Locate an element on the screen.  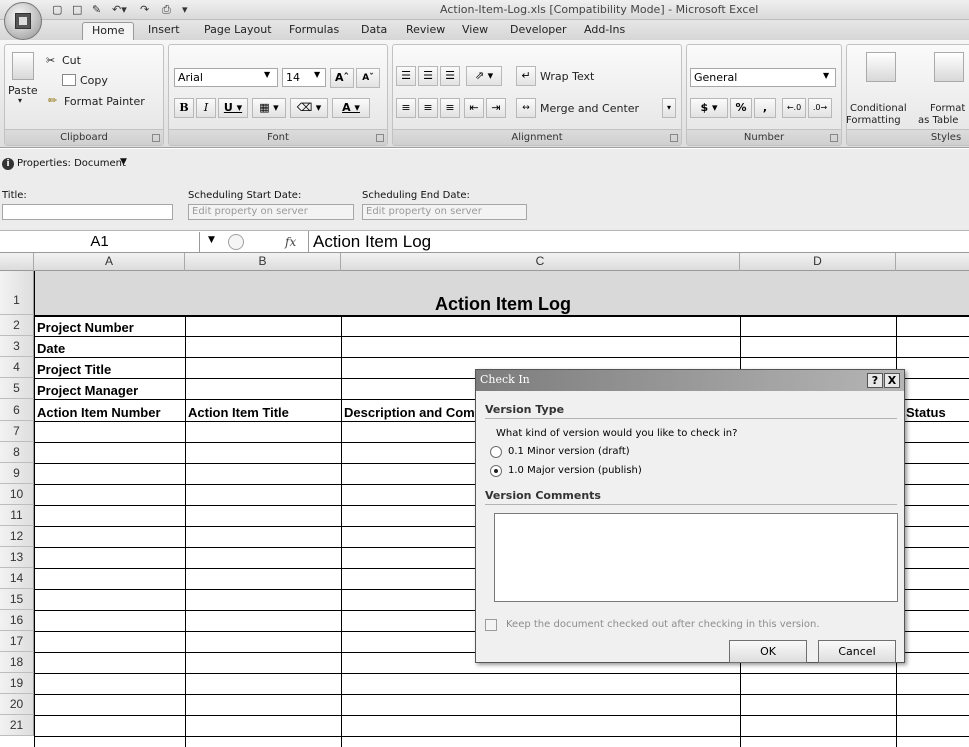
decrease-decimal-icon: .0→ is located at coordinates (820, 108).